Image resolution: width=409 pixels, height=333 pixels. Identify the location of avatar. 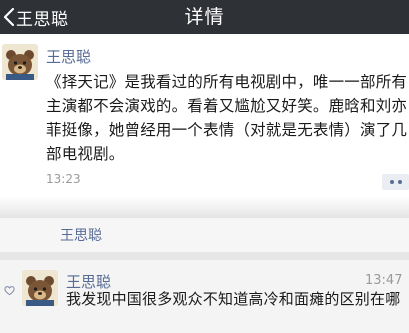
(20, 62).